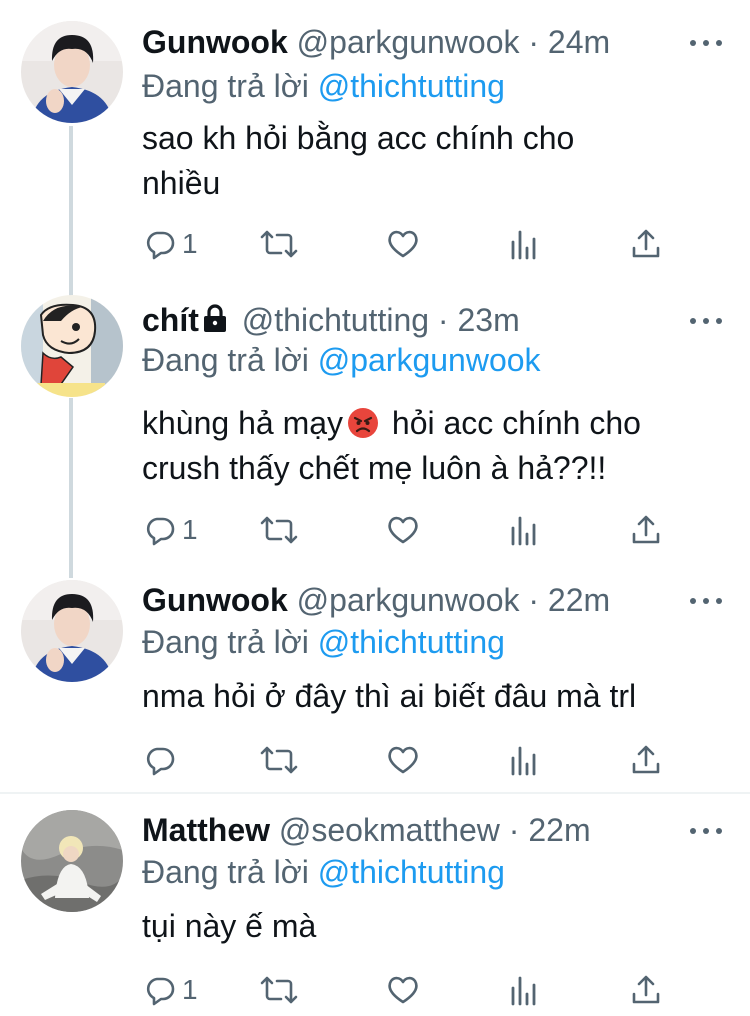 Image resolution: width=750 pixels, height=1016 pixels. Describe the element at coordinates (389, 696) in the screenshot. I see `tweet-text-line: nma hỏi ở đây thì ai biết đâu mà trl` at that location.